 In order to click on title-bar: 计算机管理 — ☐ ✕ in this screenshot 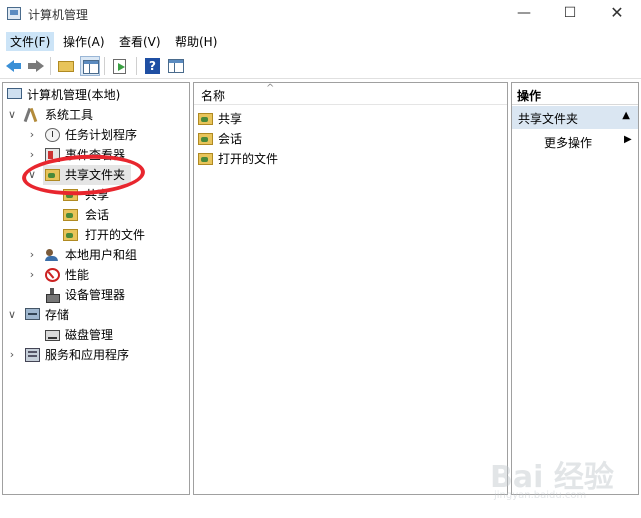, I will do `click(320, 14)`.